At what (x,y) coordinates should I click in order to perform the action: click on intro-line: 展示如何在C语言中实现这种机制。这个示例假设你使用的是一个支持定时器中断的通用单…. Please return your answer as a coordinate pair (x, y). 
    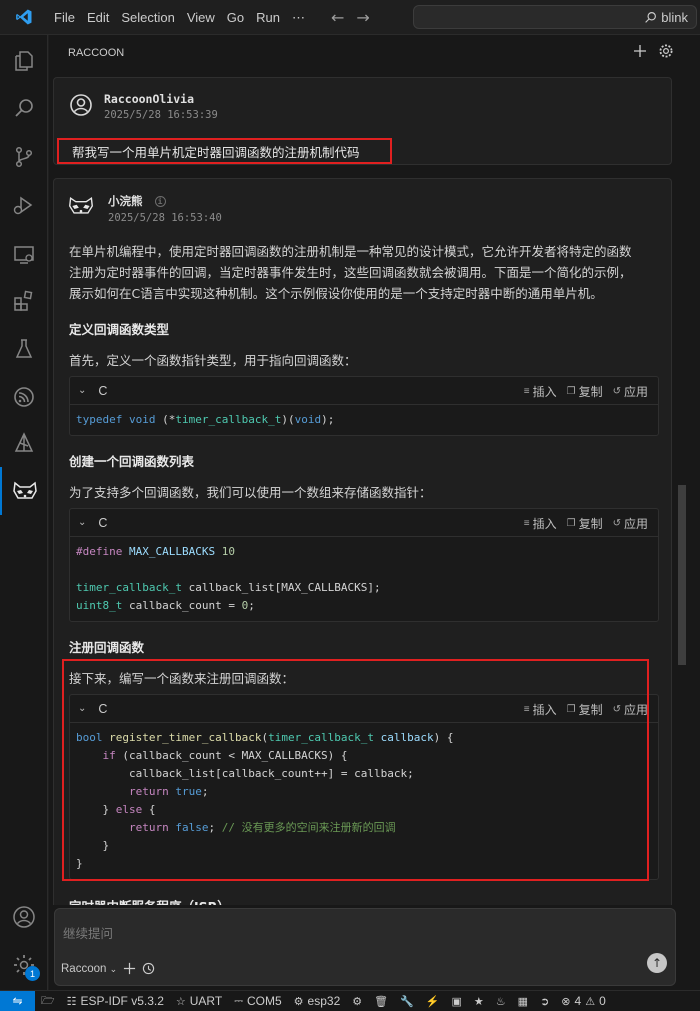
    Looking at the image, I should click on (336, 293).